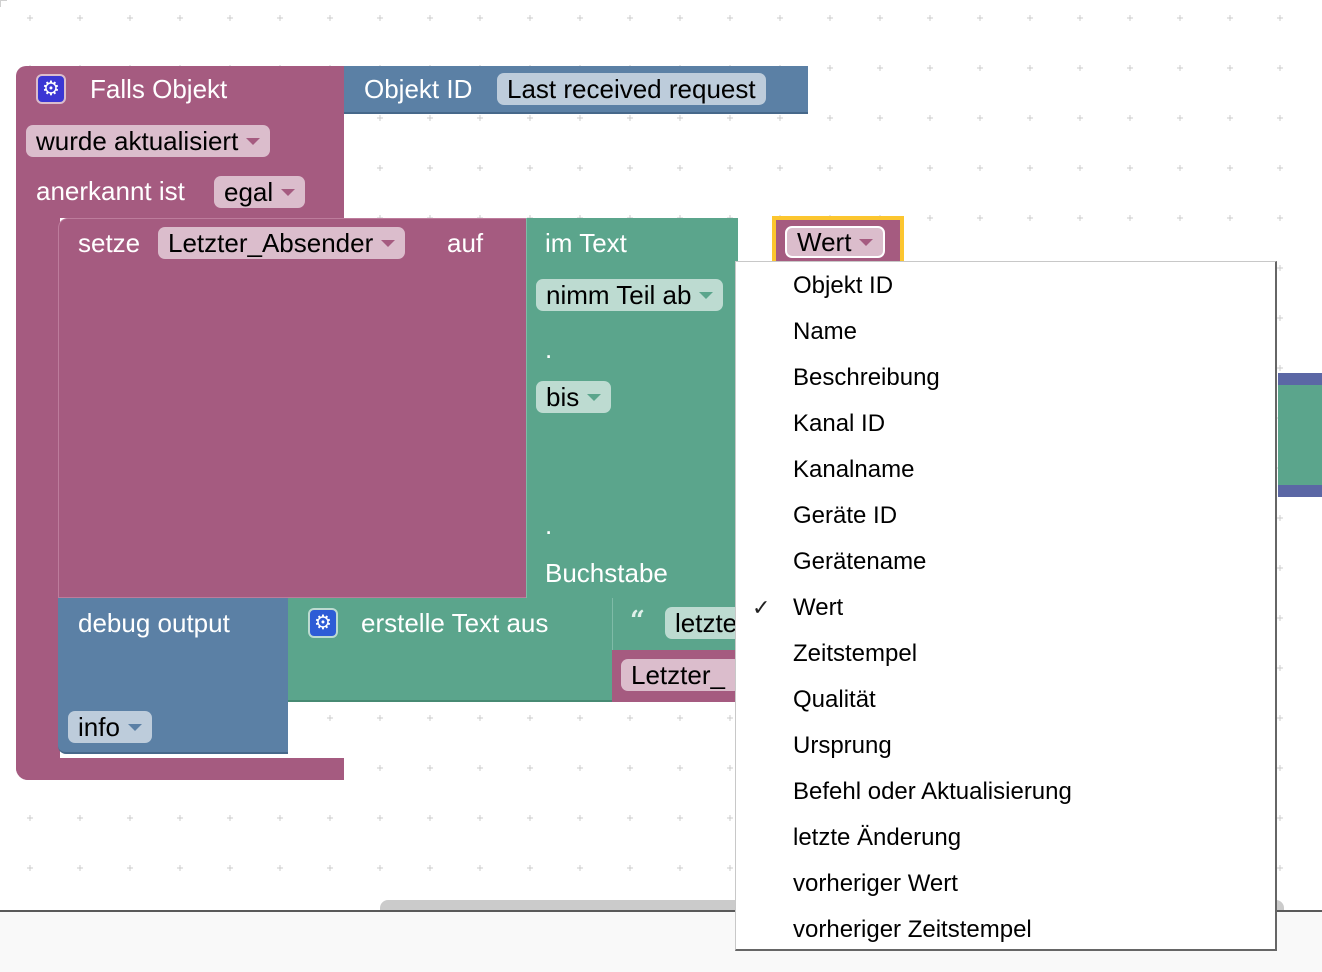 The height and width of the screenshot is (972, 1322). I want to click on set-variable-block, so click(293, 408).